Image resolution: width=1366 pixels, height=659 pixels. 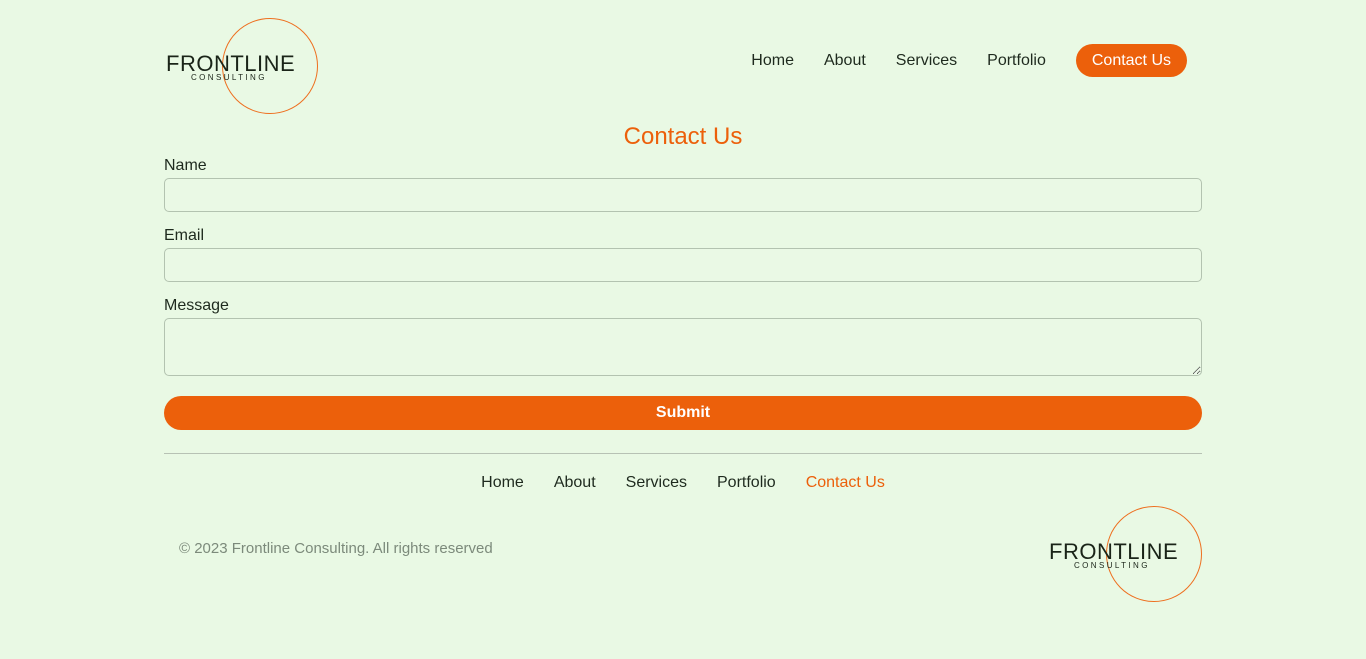 I want to click on email-input, so click(x=683, y=265).